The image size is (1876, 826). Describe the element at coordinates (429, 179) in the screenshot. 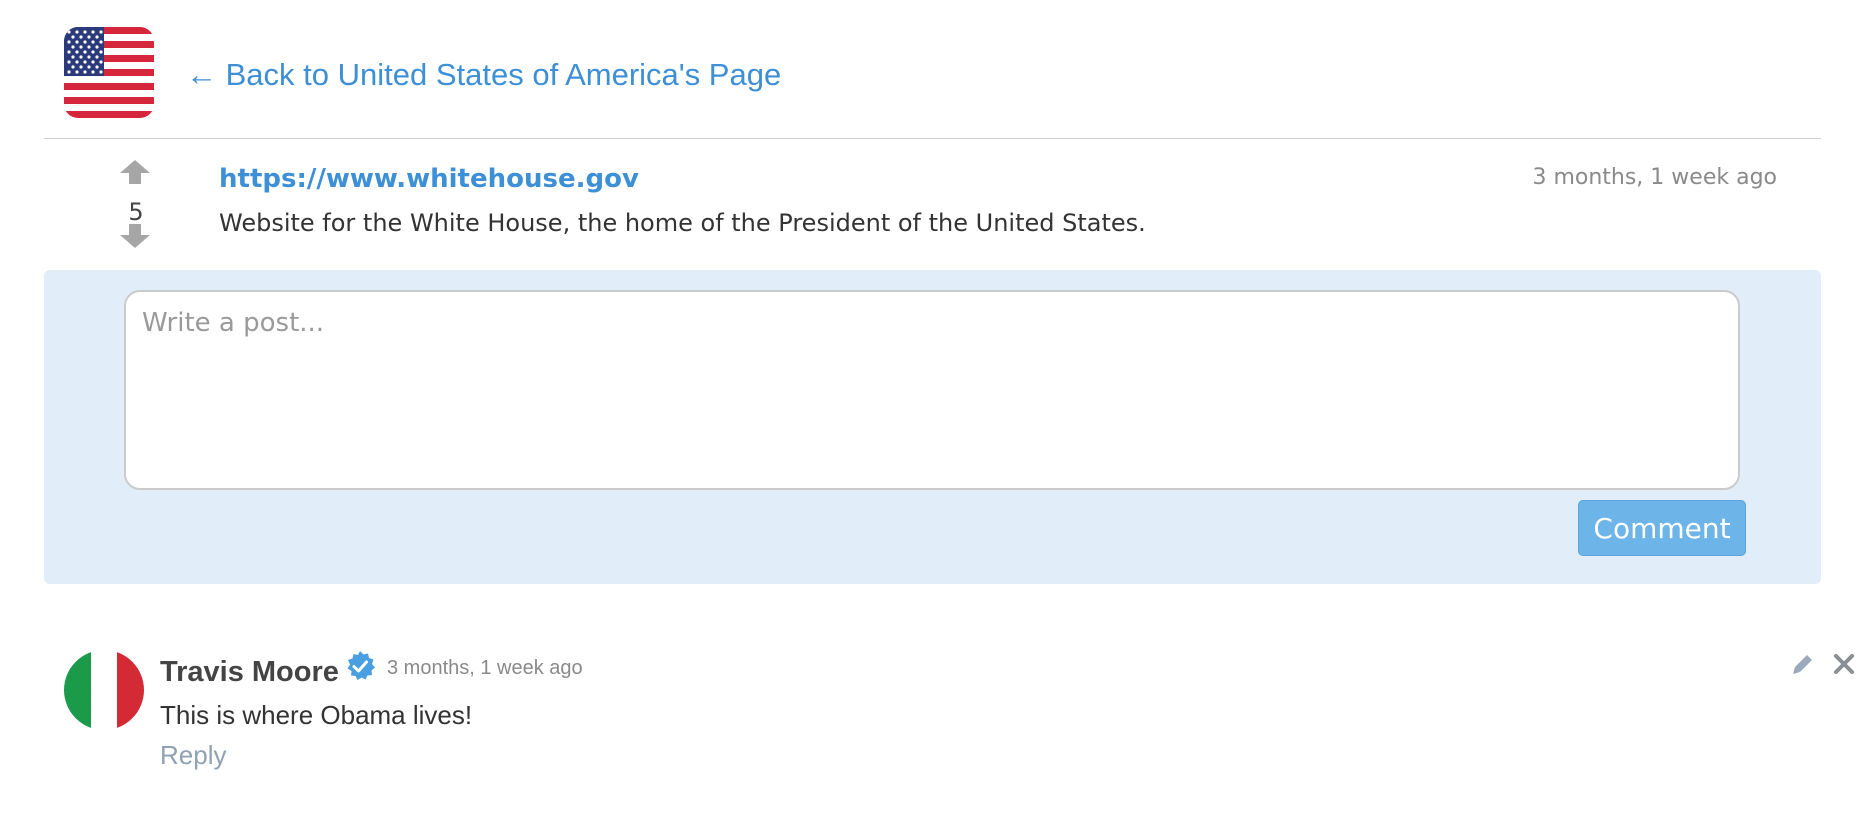

I see `post-url-link: https://www.whitehouse.gov` at that location.